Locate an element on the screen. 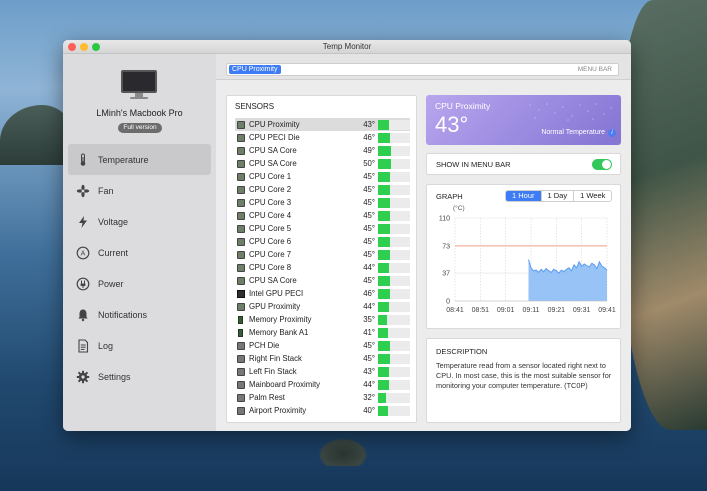  y-tick-label: 0 is located at coordinates (448, 302).